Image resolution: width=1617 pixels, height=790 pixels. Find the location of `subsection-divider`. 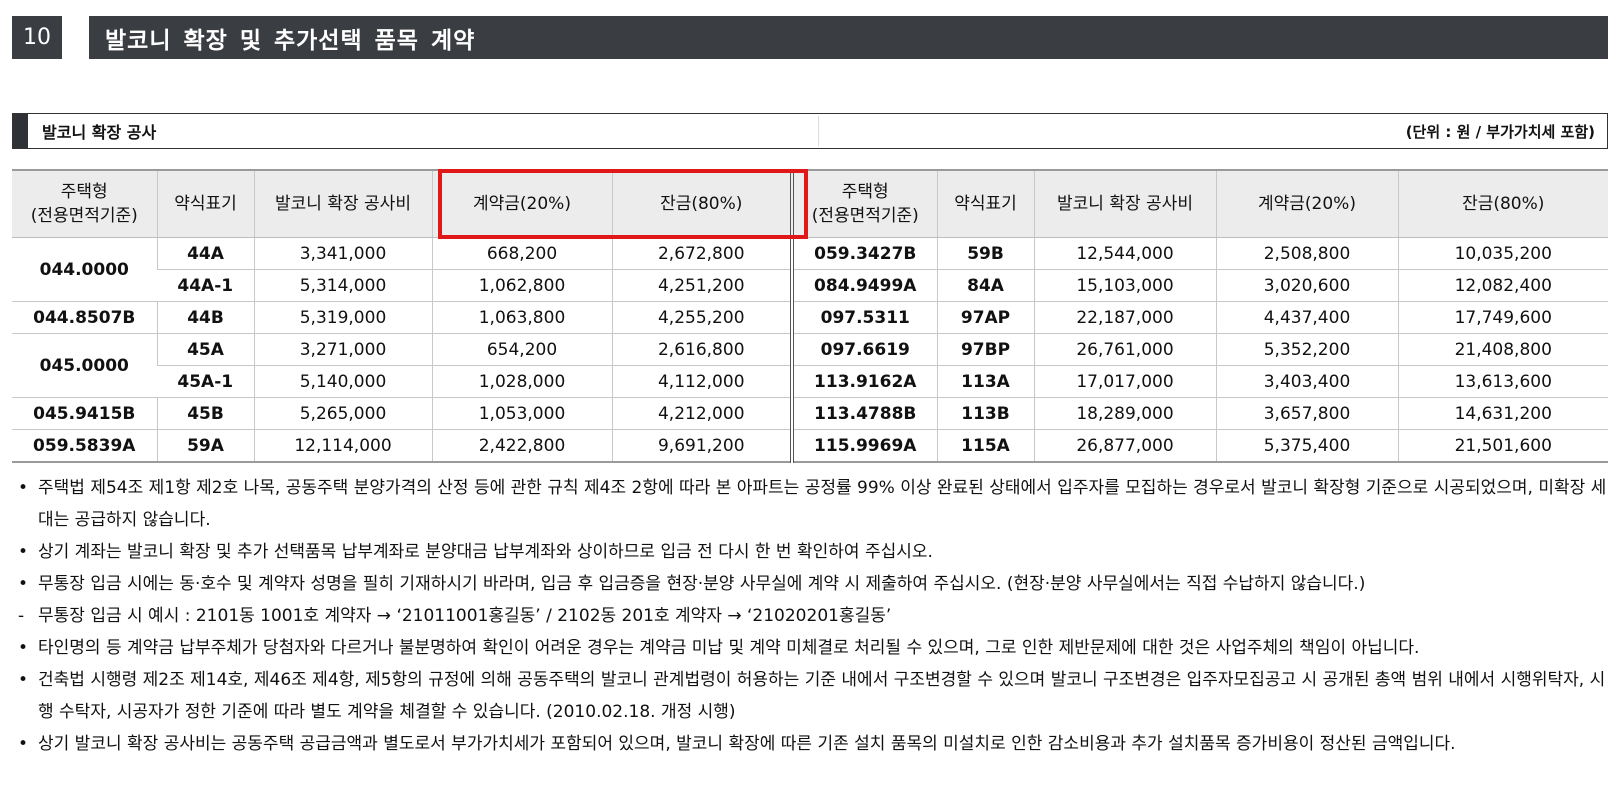

subsection-divider is located at coordinates (818, 131).